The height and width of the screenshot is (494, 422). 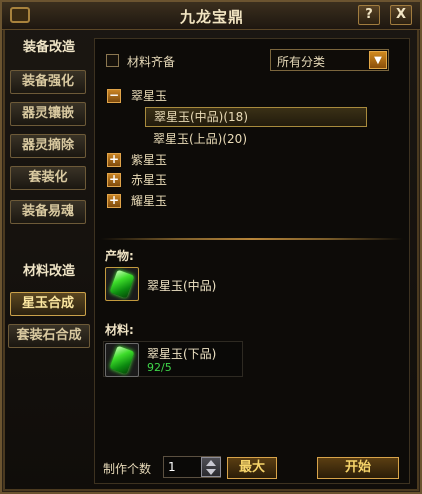 I want to click on tab-spirit-remove: 器灵摘除, so click(x=48, y=146).